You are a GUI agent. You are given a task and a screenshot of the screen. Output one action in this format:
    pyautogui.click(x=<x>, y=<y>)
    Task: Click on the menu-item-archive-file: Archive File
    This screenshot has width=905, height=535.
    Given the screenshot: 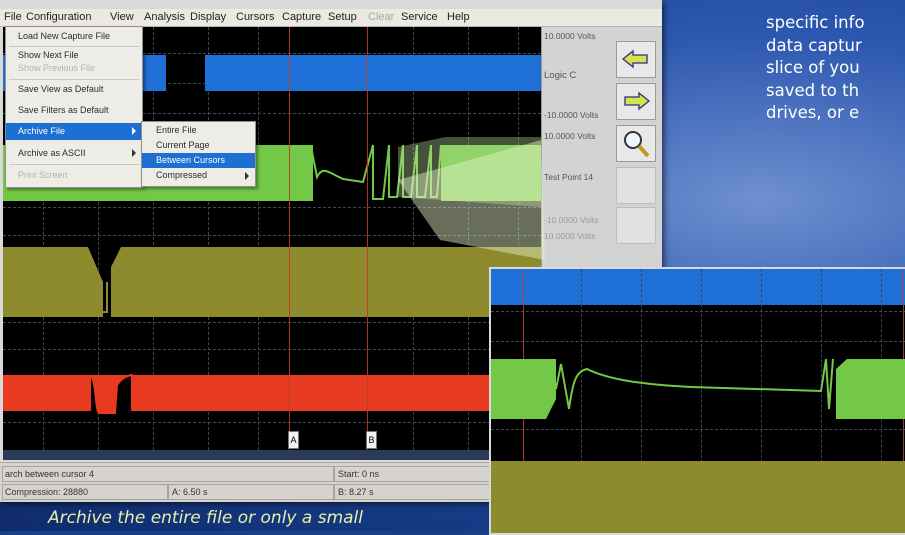 What is the action you would take?
    pyautogui.click(x=74, y=131)
    